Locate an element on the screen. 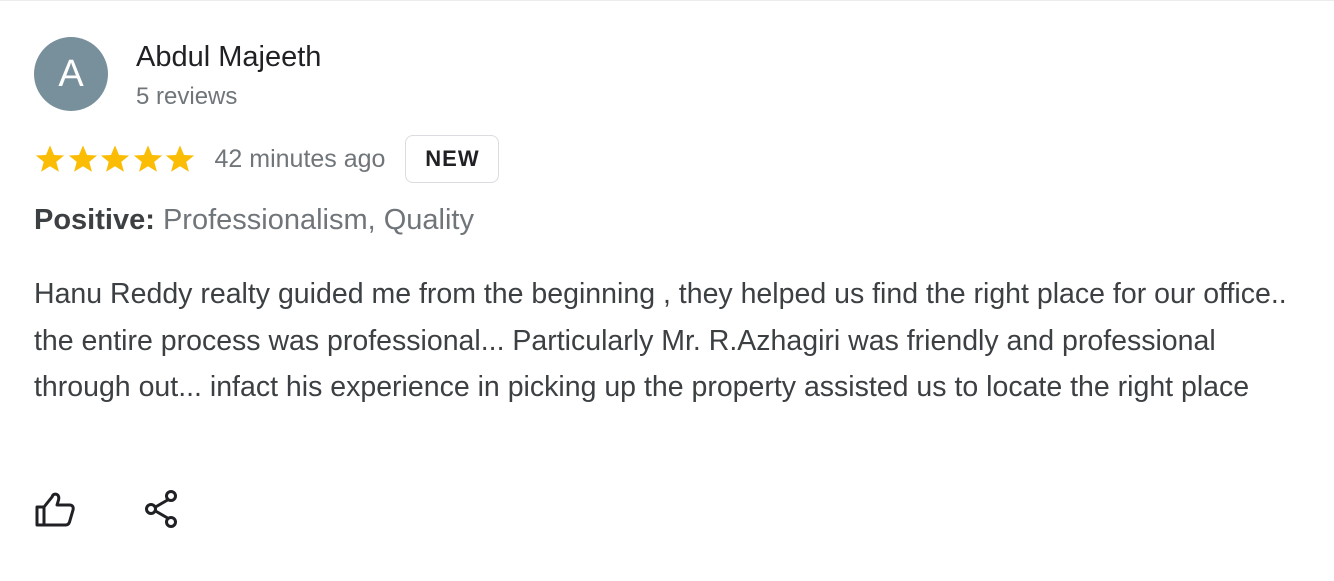  thumbs-up-icon is located at coordinates (55, 509).